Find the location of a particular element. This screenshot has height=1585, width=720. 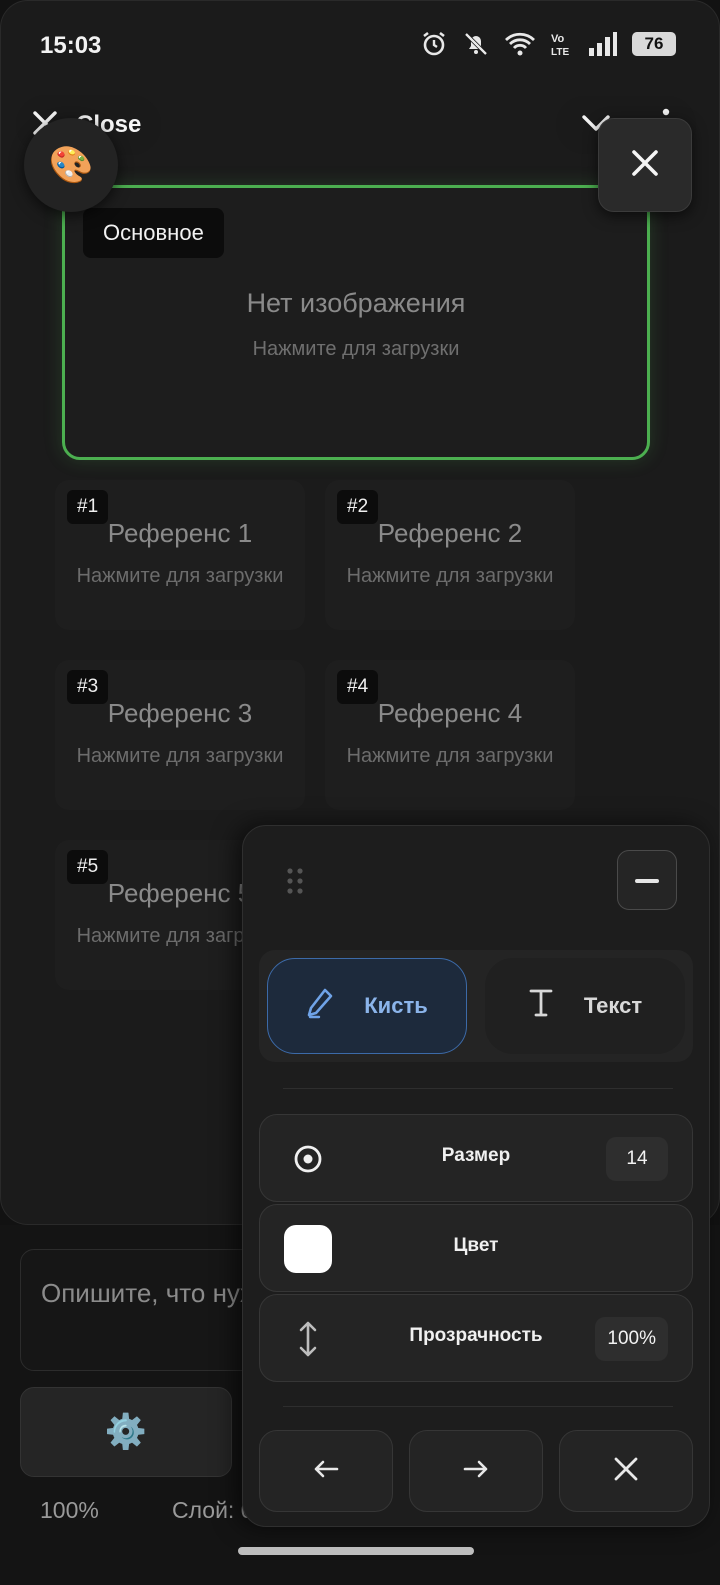

mute-icon is located at coordinates (476, 44).